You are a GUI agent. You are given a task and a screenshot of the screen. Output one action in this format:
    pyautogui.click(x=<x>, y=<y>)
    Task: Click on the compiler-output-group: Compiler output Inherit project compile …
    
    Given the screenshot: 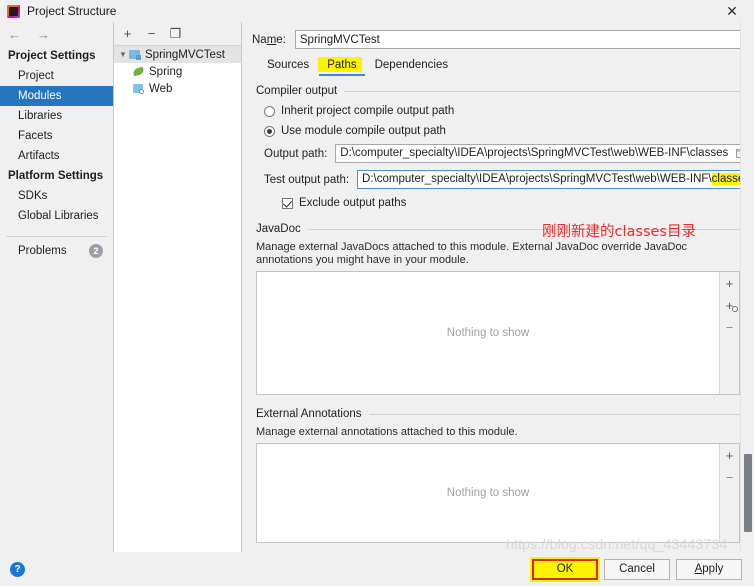 What is the action you would take?
    pyautogui.click(x=505, y=147)
    